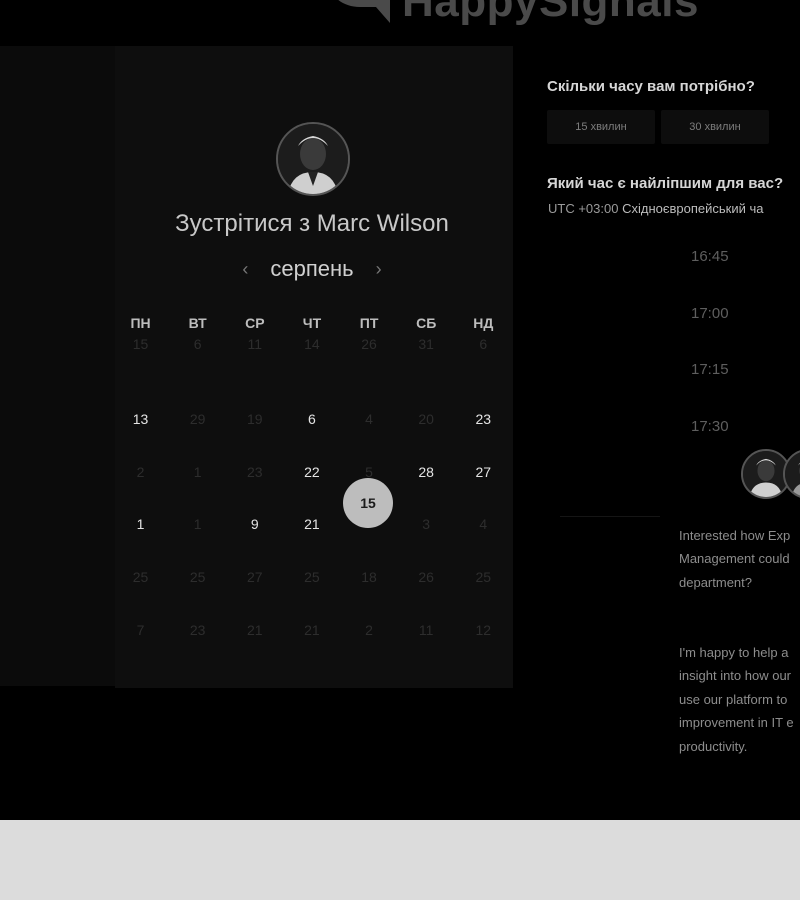 The height and width of the screenshot is (900, 800). I want to click on brand-name: HappySignals, so click(550, 13).